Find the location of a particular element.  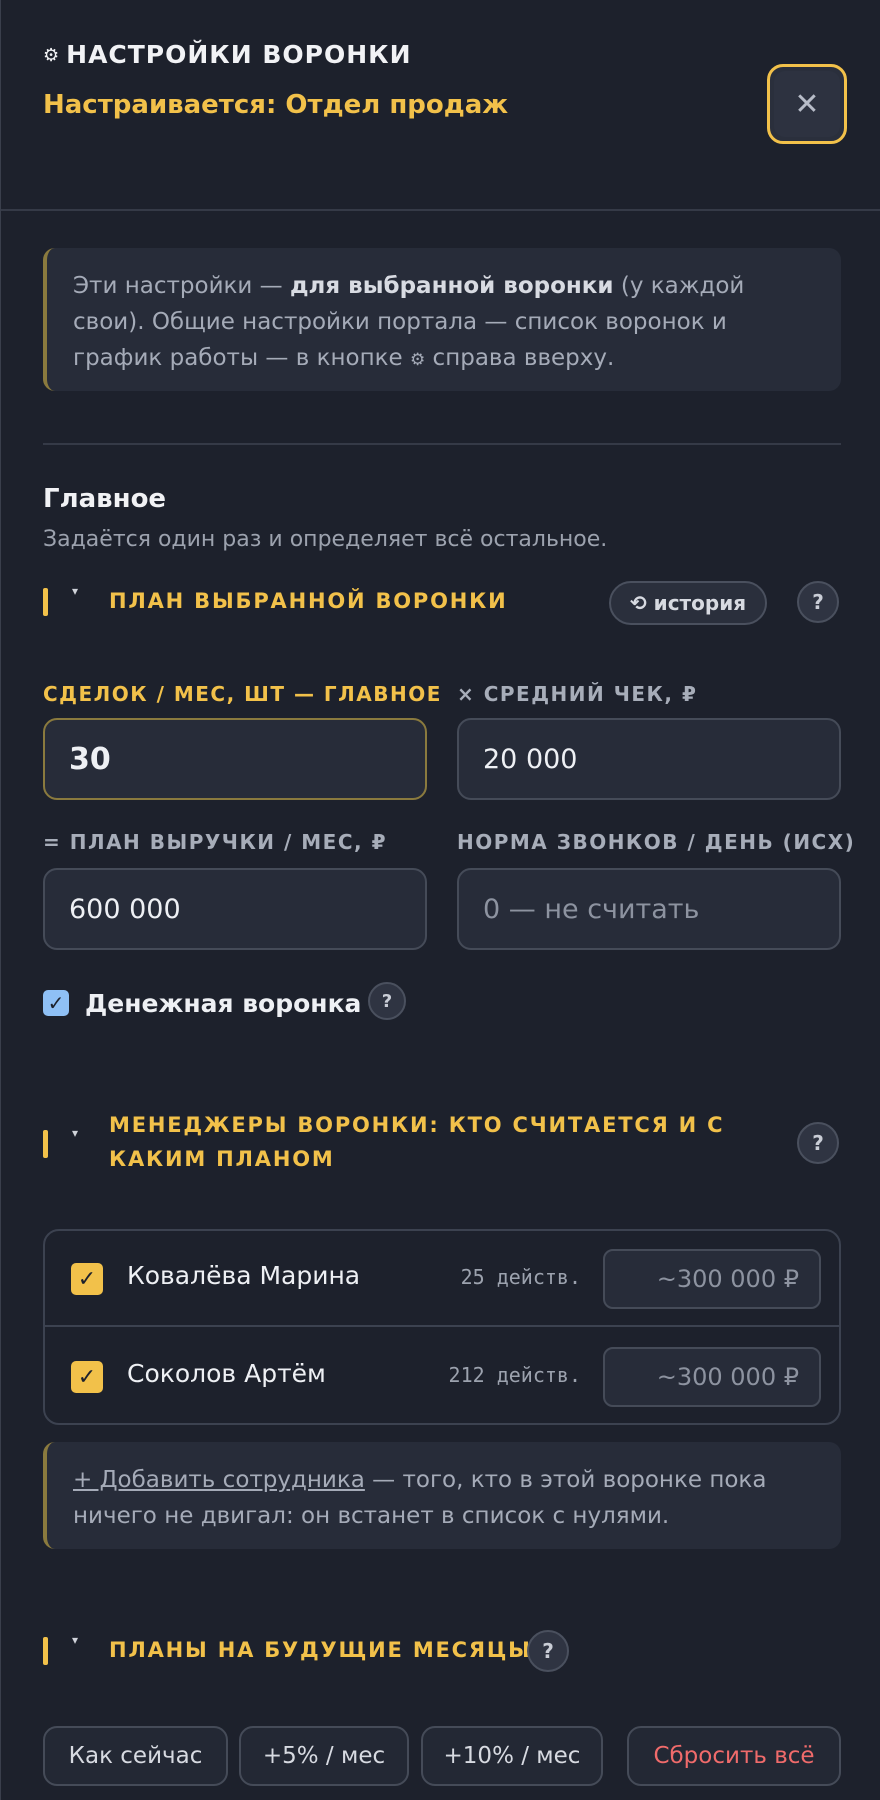

section-title: Главное is located at coordinates (105, 499).